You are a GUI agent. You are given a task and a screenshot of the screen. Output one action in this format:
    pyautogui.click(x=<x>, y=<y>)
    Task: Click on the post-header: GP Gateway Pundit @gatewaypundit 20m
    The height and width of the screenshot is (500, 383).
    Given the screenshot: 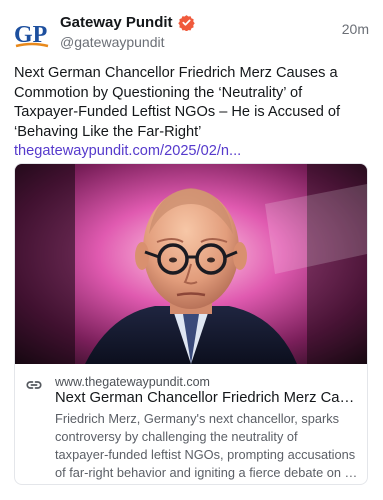 What is the action you would take?
    pyautogui.click(x=191, y=32)
    